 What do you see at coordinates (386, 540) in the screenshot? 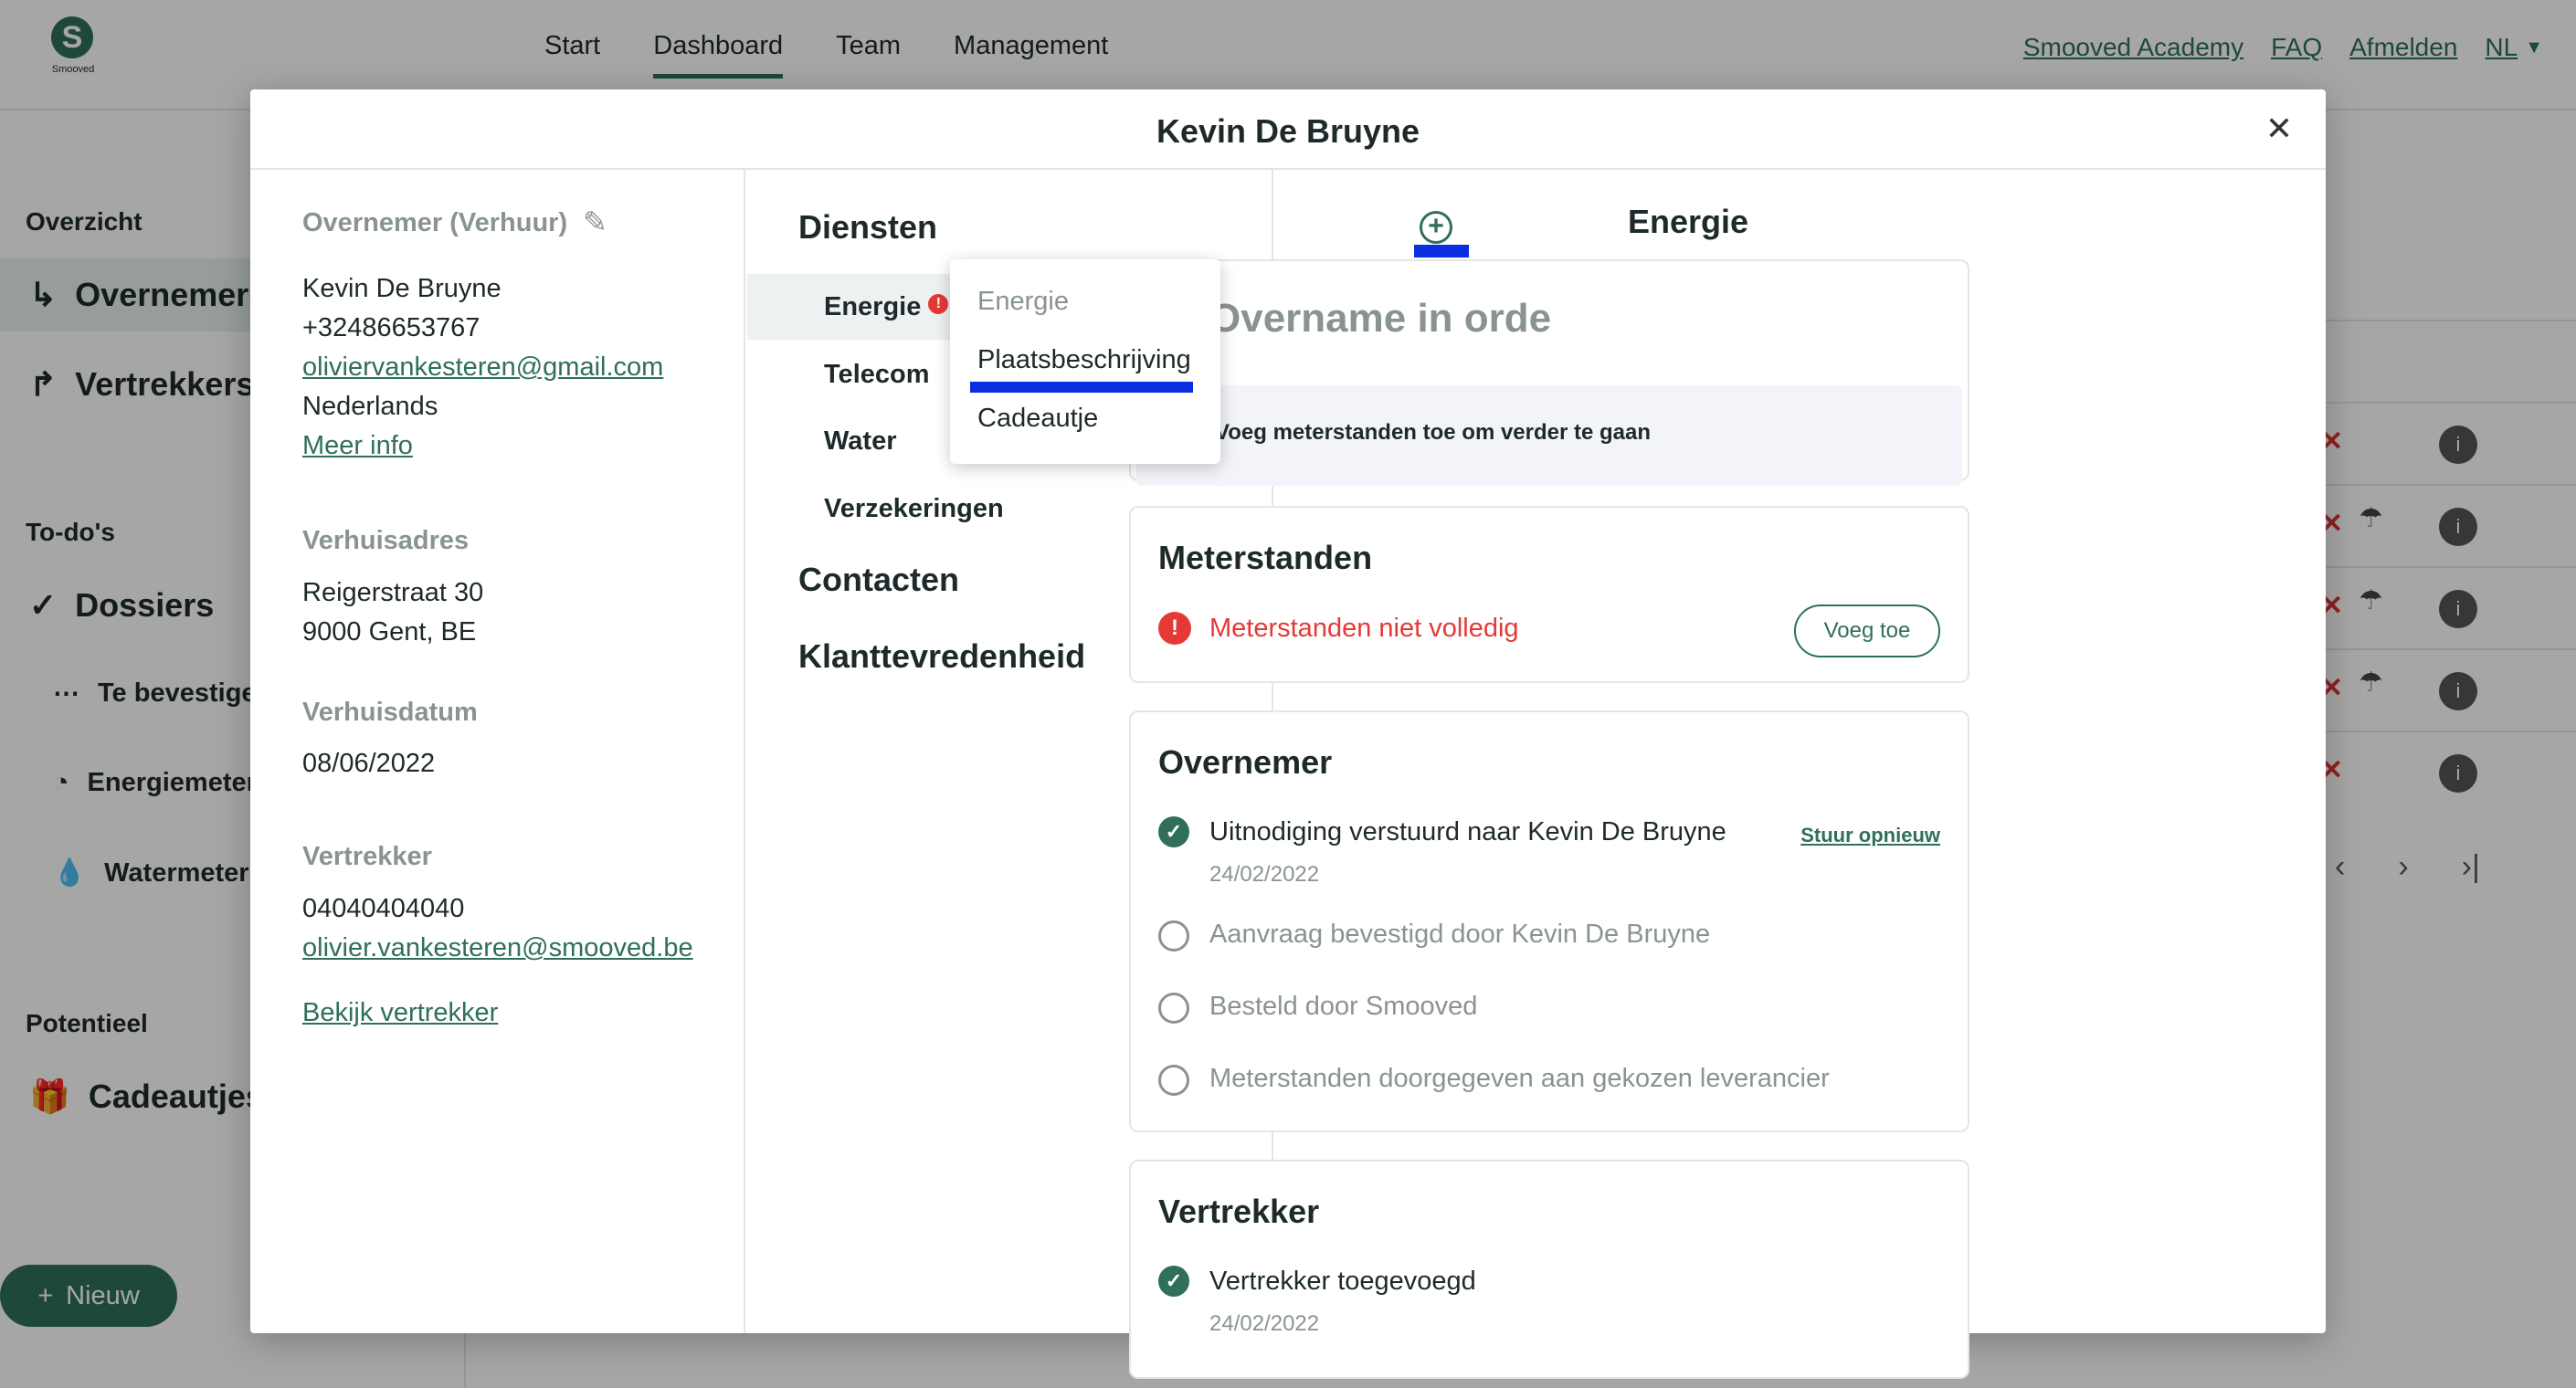
I see `section-label-address: Verhuisadres` at bounding box center [386, 540].